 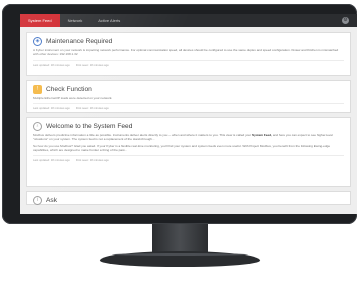 I want to click on tab-active-alerts: Active Alerts, so click(x=109, y=20).